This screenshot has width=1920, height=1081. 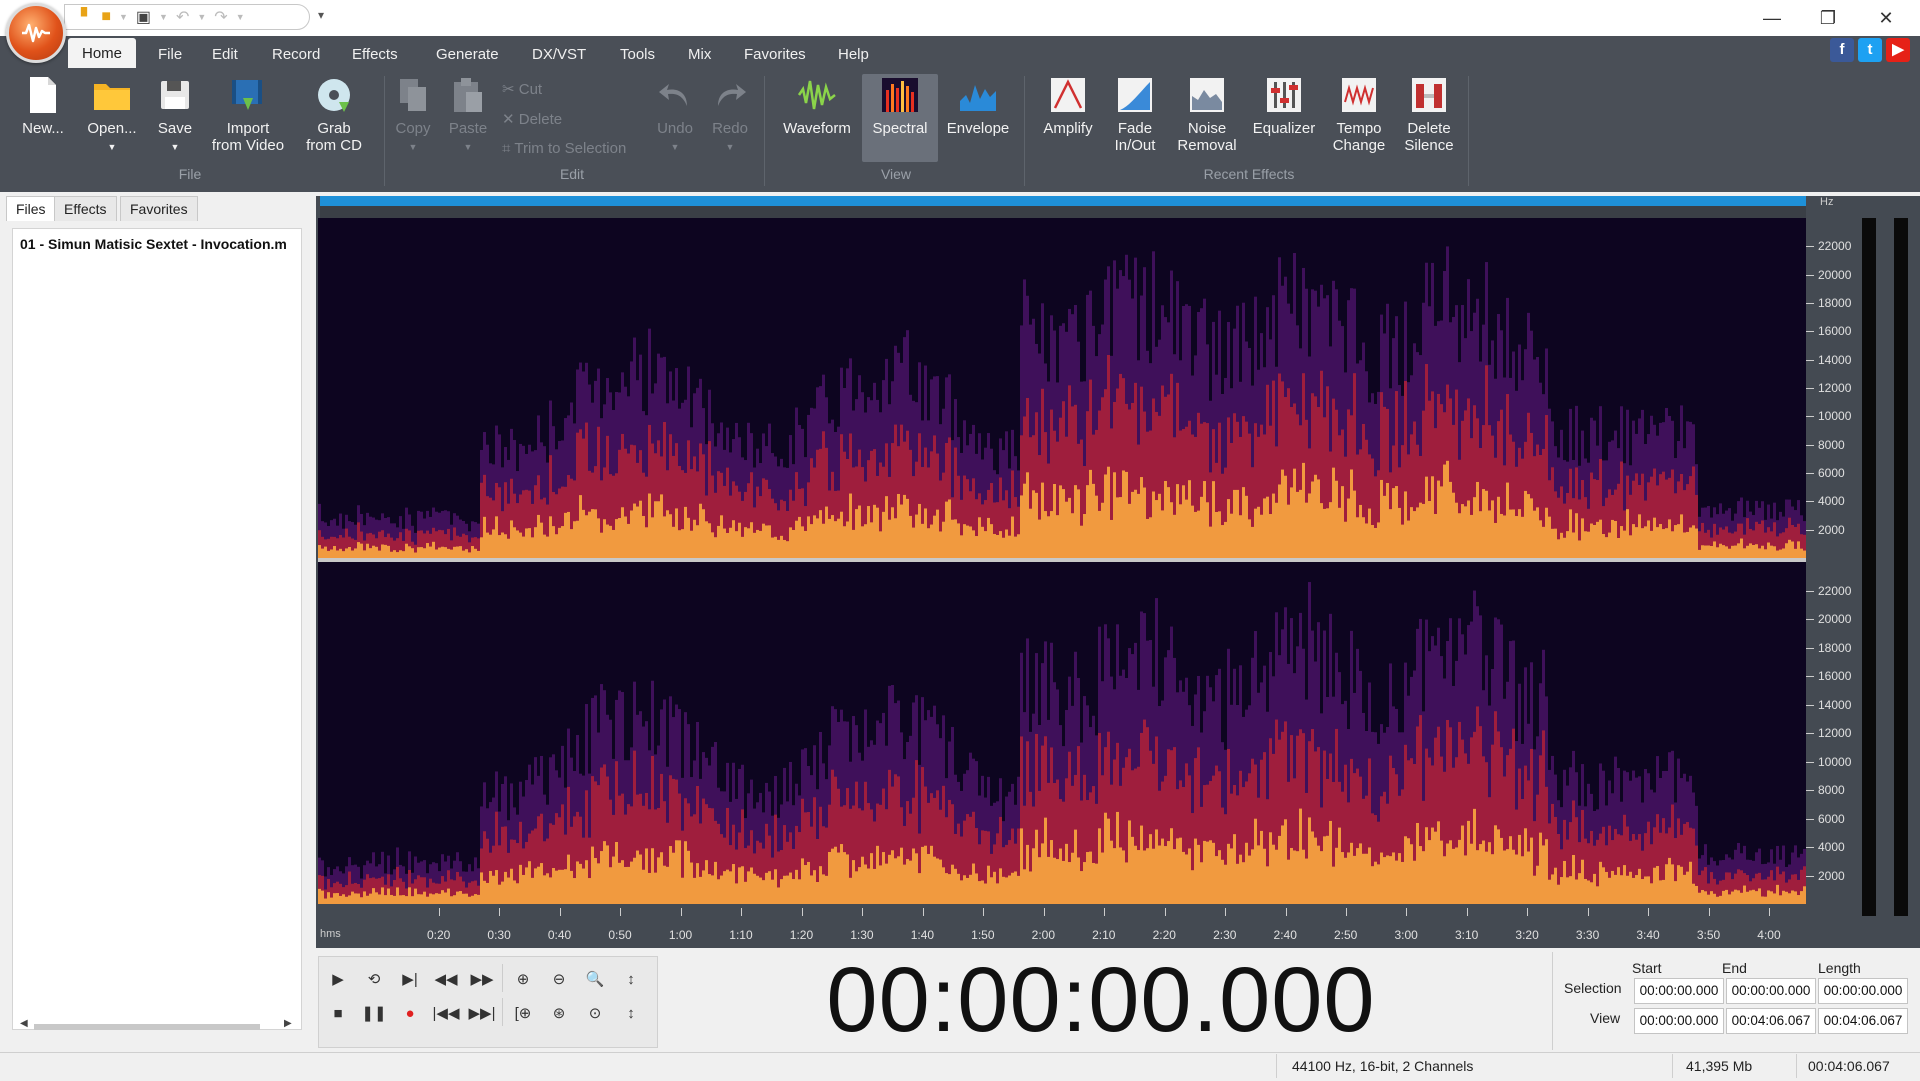 I want to click on app-logo-icon, so click(x=36, y=33).